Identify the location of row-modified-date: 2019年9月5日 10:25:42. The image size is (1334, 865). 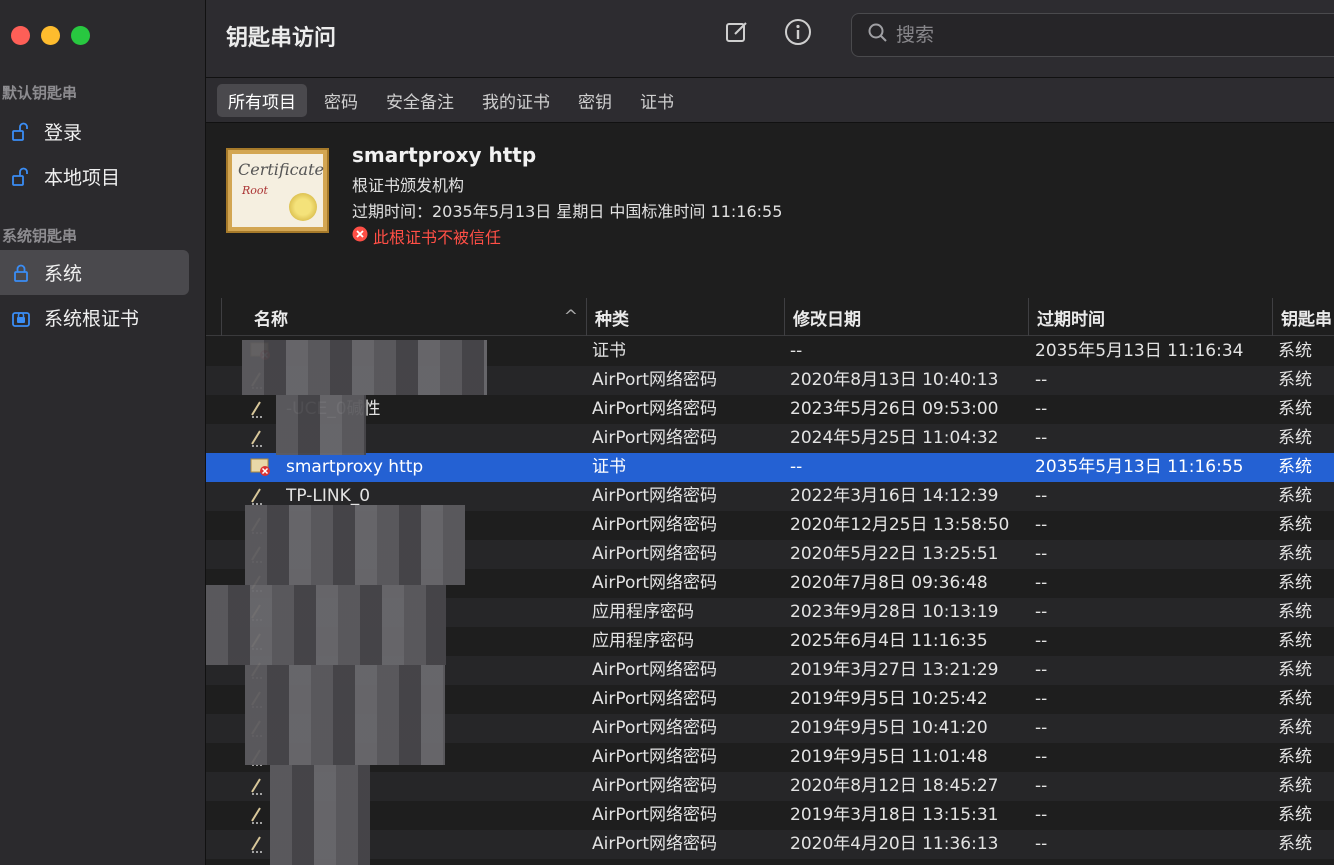
(889, 699).